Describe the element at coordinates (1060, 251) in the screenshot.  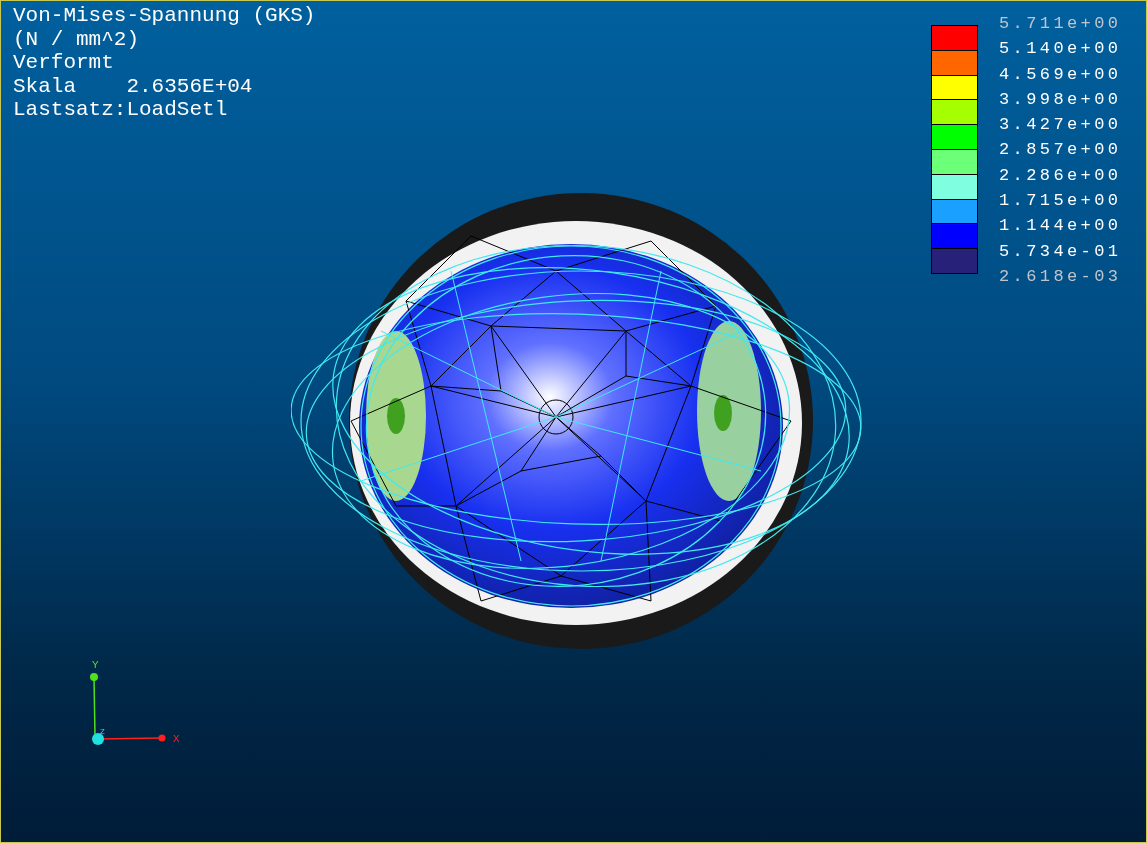
I see `legend-value-label: 5.734e-01` at that location.